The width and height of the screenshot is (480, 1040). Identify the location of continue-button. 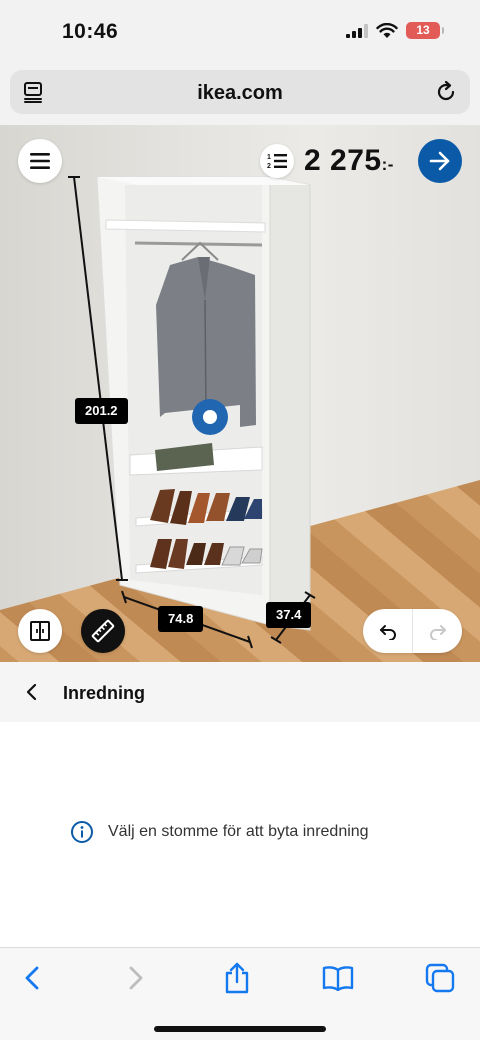
(440, 161).